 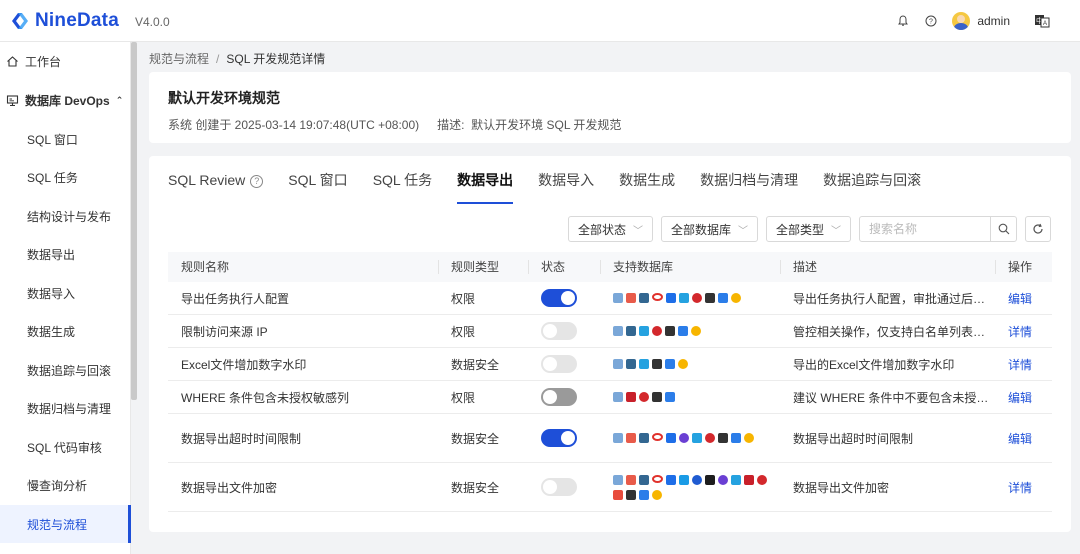 What do you see at coordinates (1042, 21) in the screenshot?
I see `language-switch-icon: 中A` at bounding box center [1042, 21].